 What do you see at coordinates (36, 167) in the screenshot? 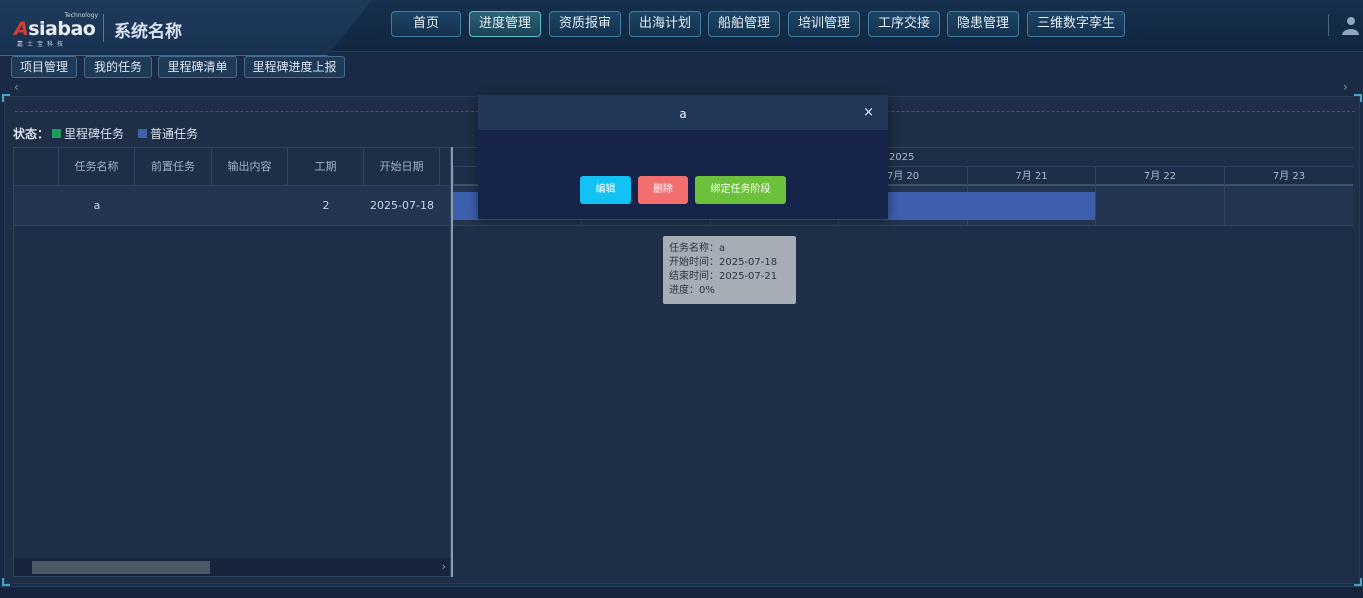
I see `column-header-blank` at bounding box center [36, 167].